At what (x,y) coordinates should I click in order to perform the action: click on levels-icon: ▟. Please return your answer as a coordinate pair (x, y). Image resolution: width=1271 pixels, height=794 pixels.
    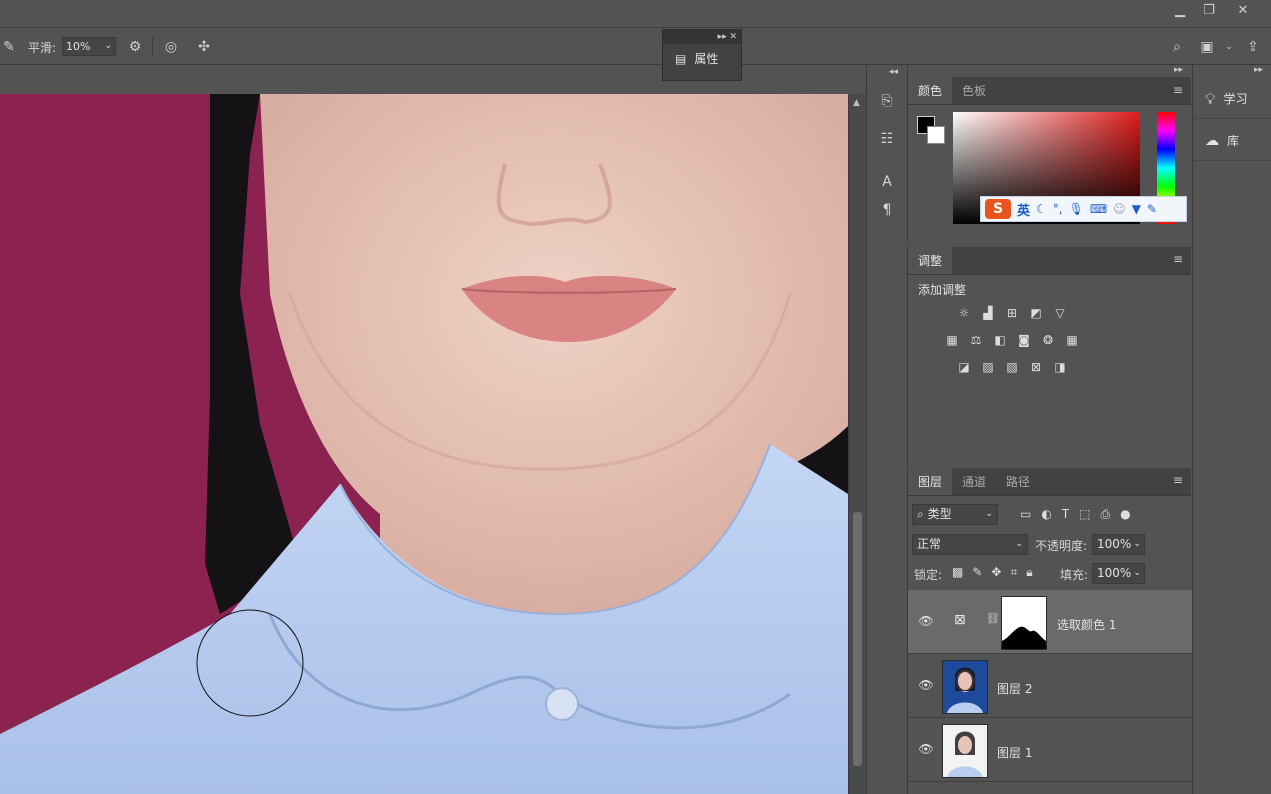
    Looking at the image, I should click on (988, 313).